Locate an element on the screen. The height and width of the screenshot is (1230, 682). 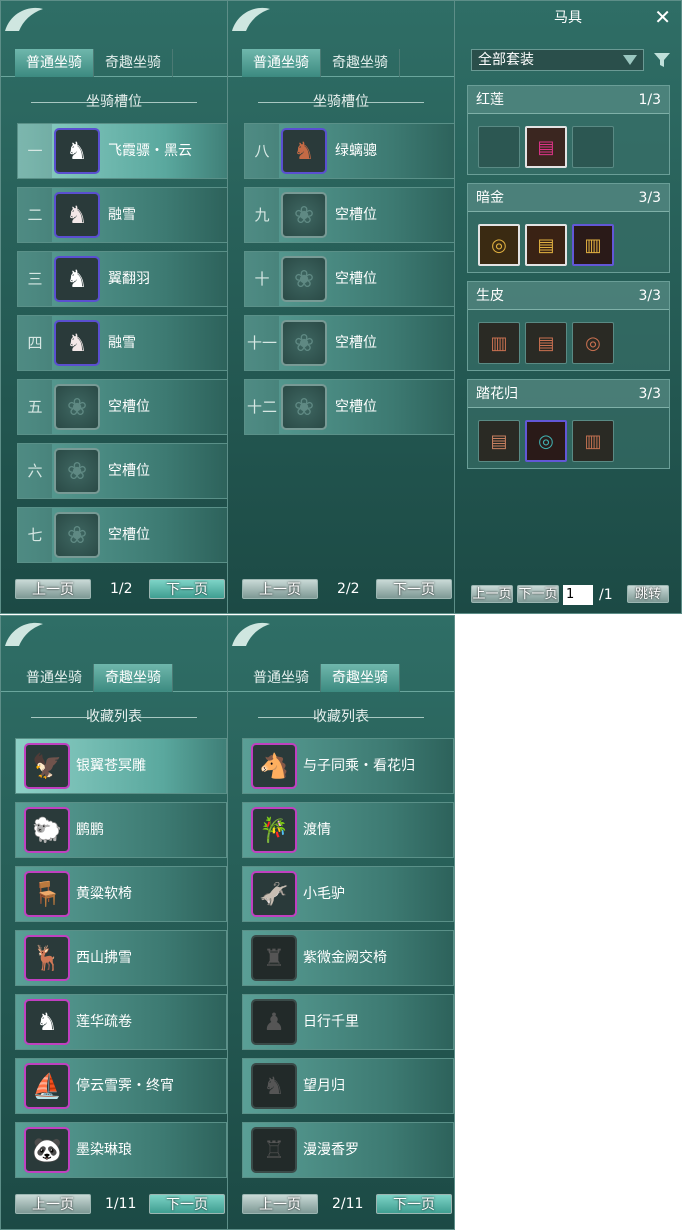
item-name: 渡情 is located at coordinates (317, 830).